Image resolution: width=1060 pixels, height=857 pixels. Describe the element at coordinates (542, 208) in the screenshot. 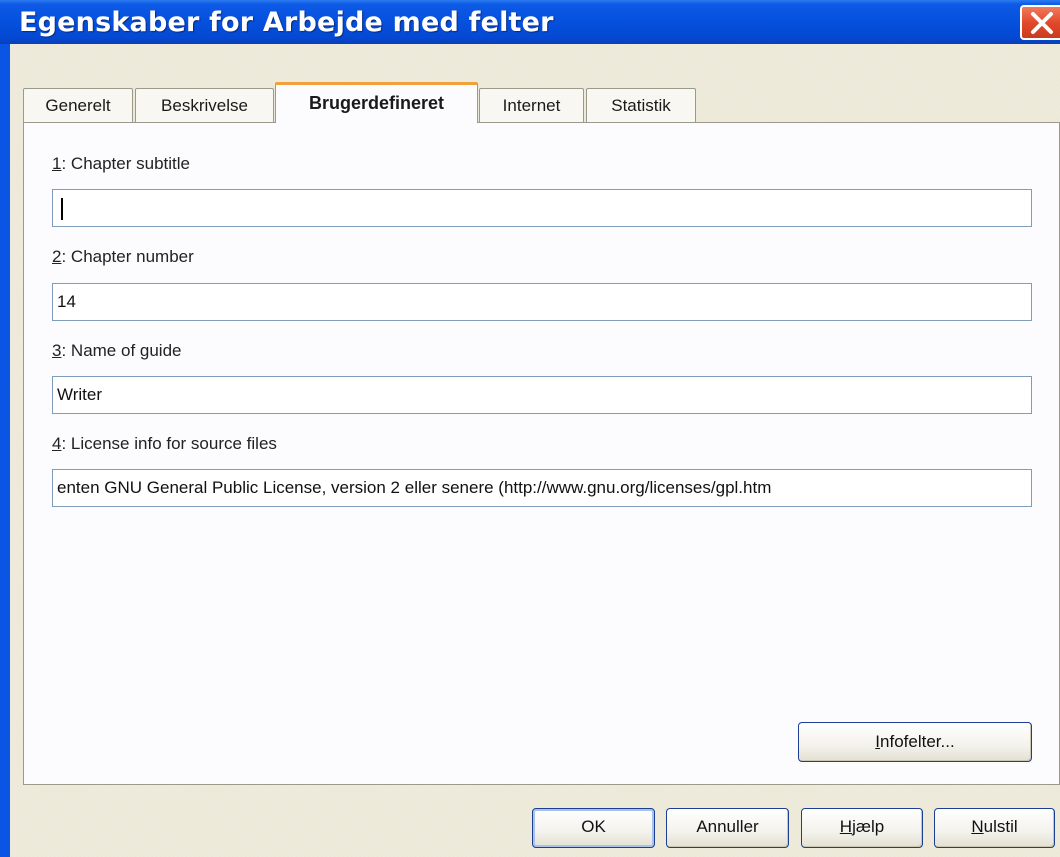

I see `chapter-subtitle-input` at that location.